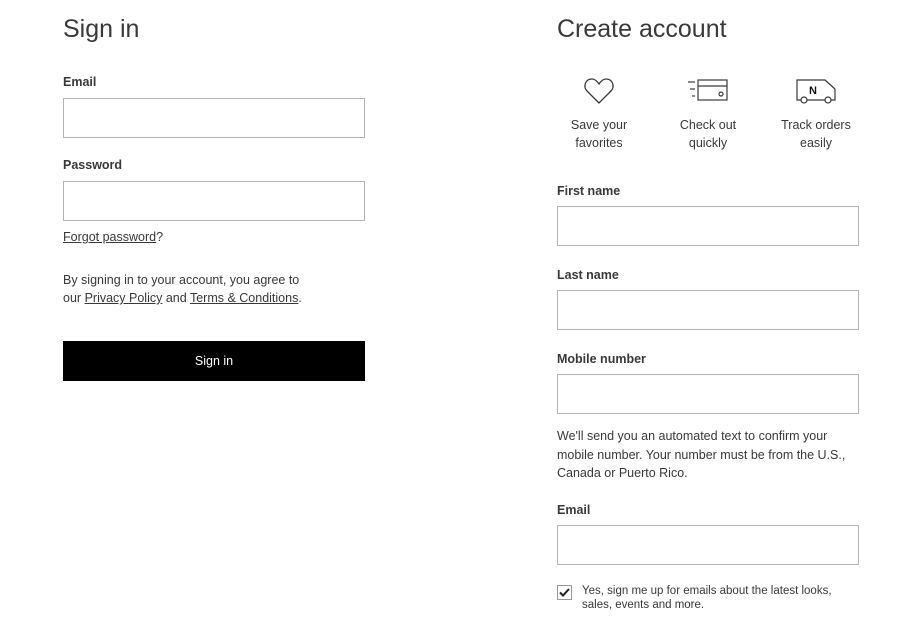 The width and height of the screenshot is (917, 621). Describe the element at coordinates (588, 275) in the screenshot. I see `last-name-label: Last name` at that location.